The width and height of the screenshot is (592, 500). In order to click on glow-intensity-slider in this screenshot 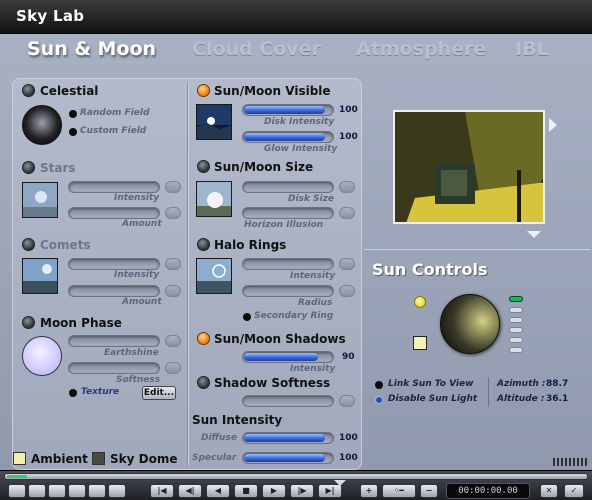, I will do `click(288, 137)`.